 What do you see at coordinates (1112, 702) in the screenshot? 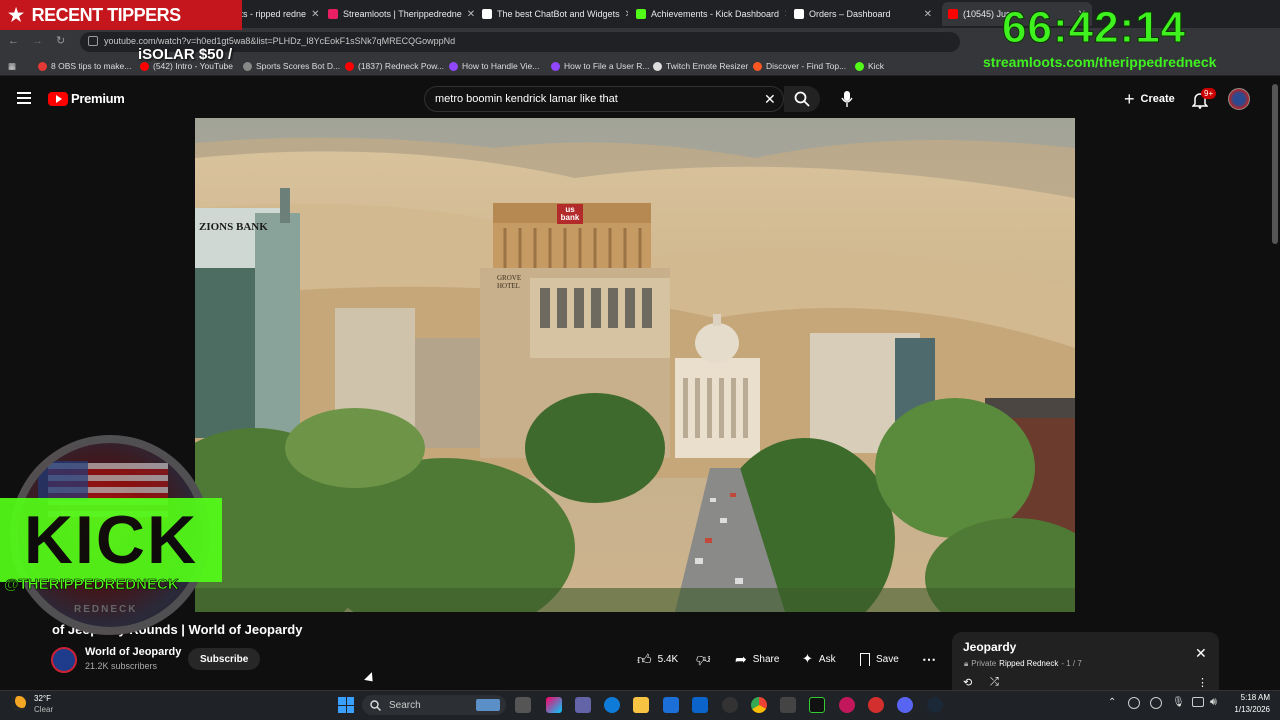
I see `show-hidden-icons: ⌃` at bounding box center [1112, 702].